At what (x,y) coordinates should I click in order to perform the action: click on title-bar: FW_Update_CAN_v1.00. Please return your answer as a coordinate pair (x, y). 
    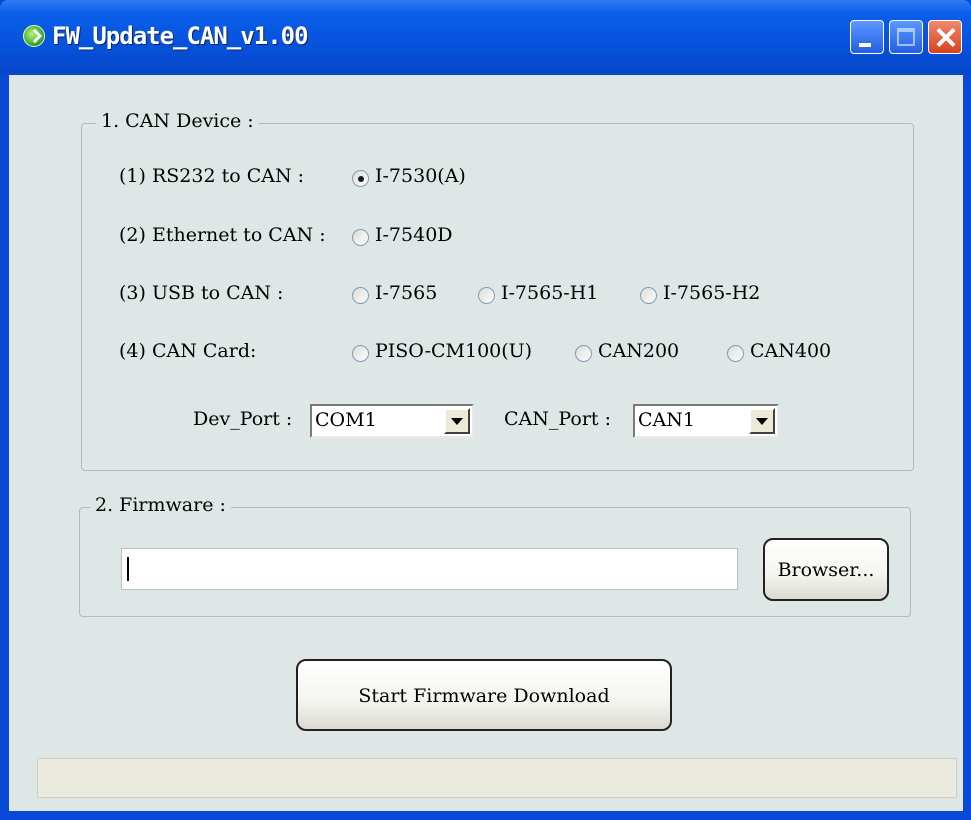
    Looking at the image, I should click on (485, 37).